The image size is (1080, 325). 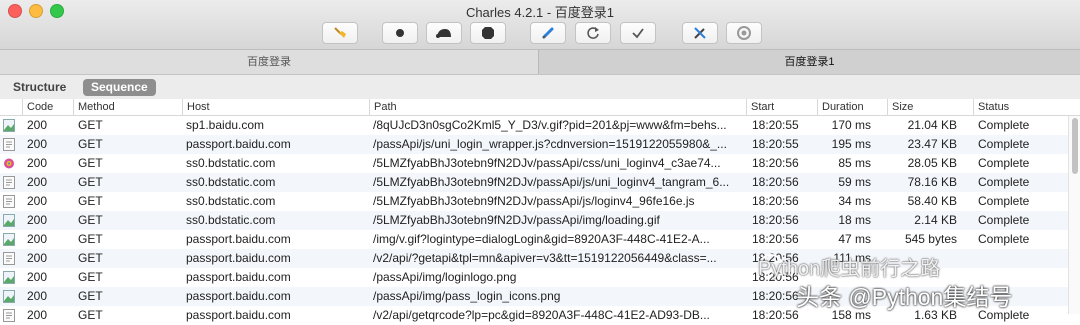 What do you see at coordinates (1022, 258) in the screenshot?
I see `cell-status` at bounding box center [1022, 258].